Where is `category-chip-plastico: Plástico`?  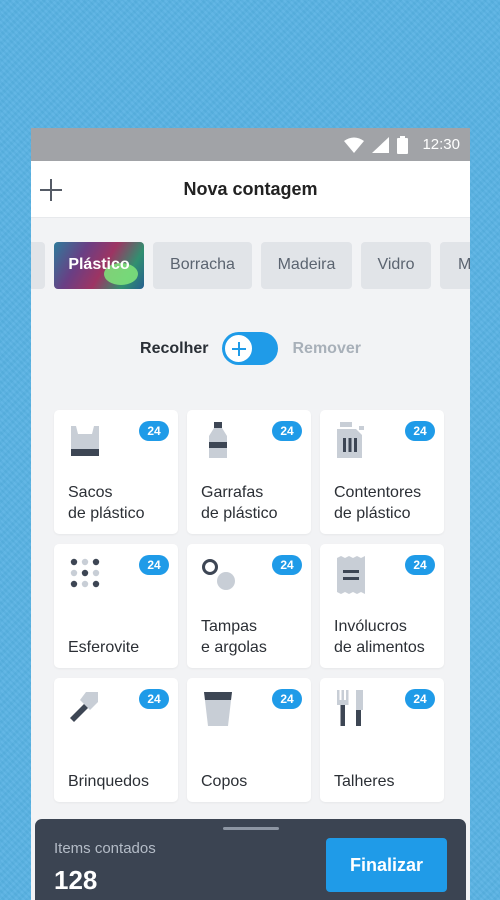
category-chip-plastico: Plástico is located at coordinates (99, 265).